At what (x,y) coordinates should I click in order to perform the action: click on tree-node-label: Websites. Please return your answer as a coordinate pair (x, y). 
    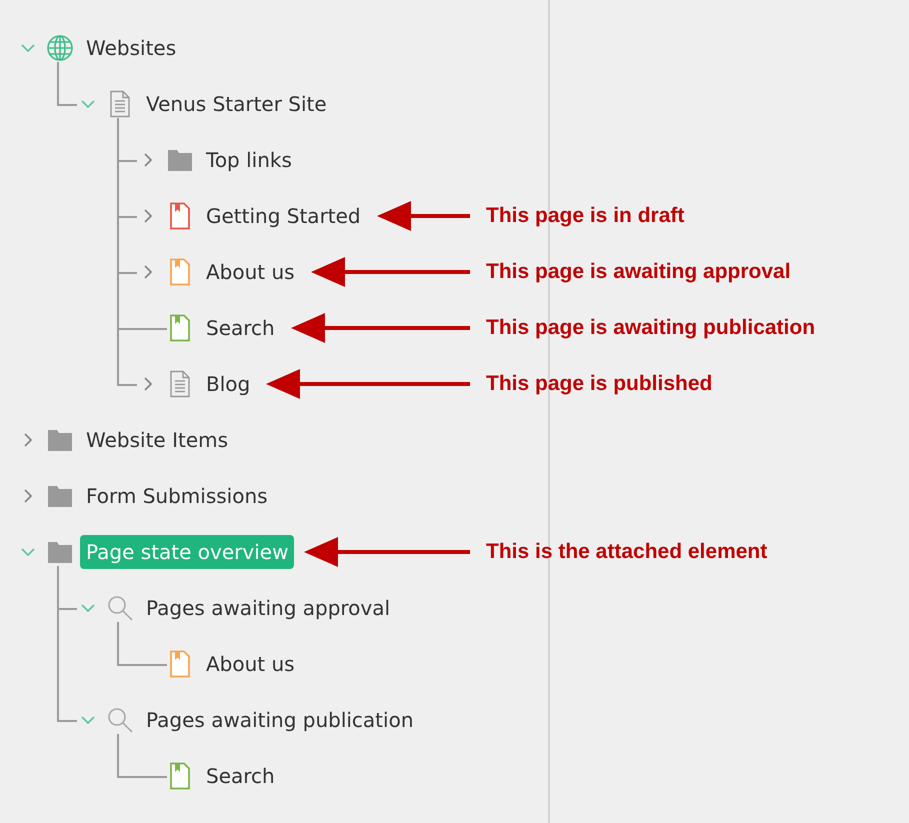
    Looking at the image, I should click on (131, 48).